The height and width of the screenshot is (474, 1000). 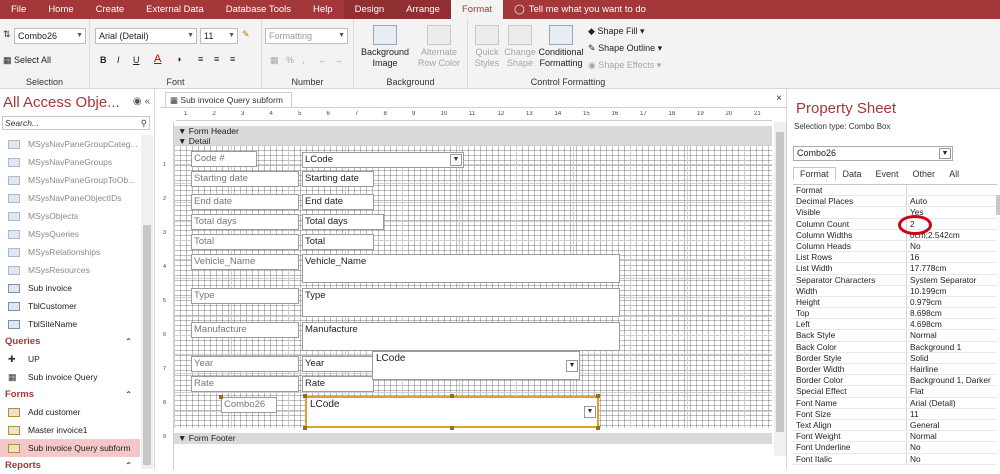 What do you see at coordinates (70, 359) in the screenshot?
I see `nav-item-query: ✚ UP` at bounding box center [70, 359].